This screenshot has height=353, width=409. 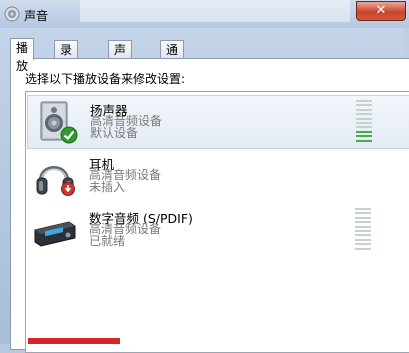 What do you see at coordinates (107, 241) in the screenshot?
I see `device-status: 已就绪` at bounding box center [107, 241].